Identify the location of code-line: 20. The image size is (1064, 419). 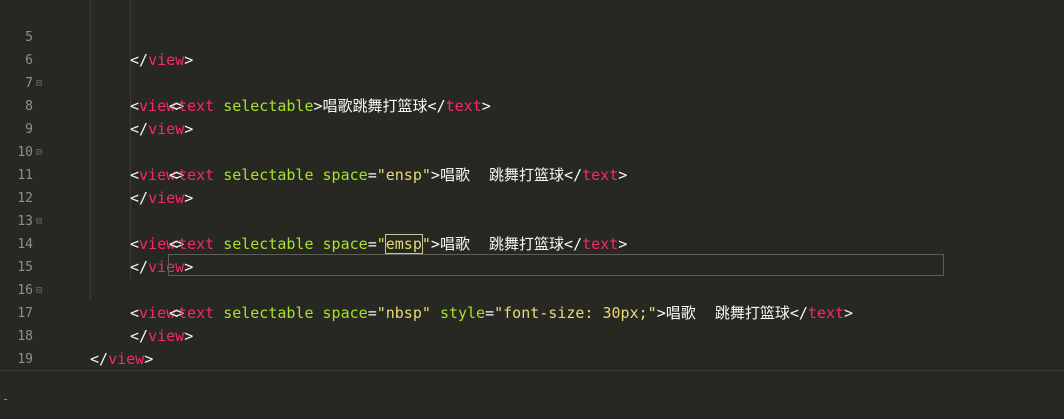
(532, 369).